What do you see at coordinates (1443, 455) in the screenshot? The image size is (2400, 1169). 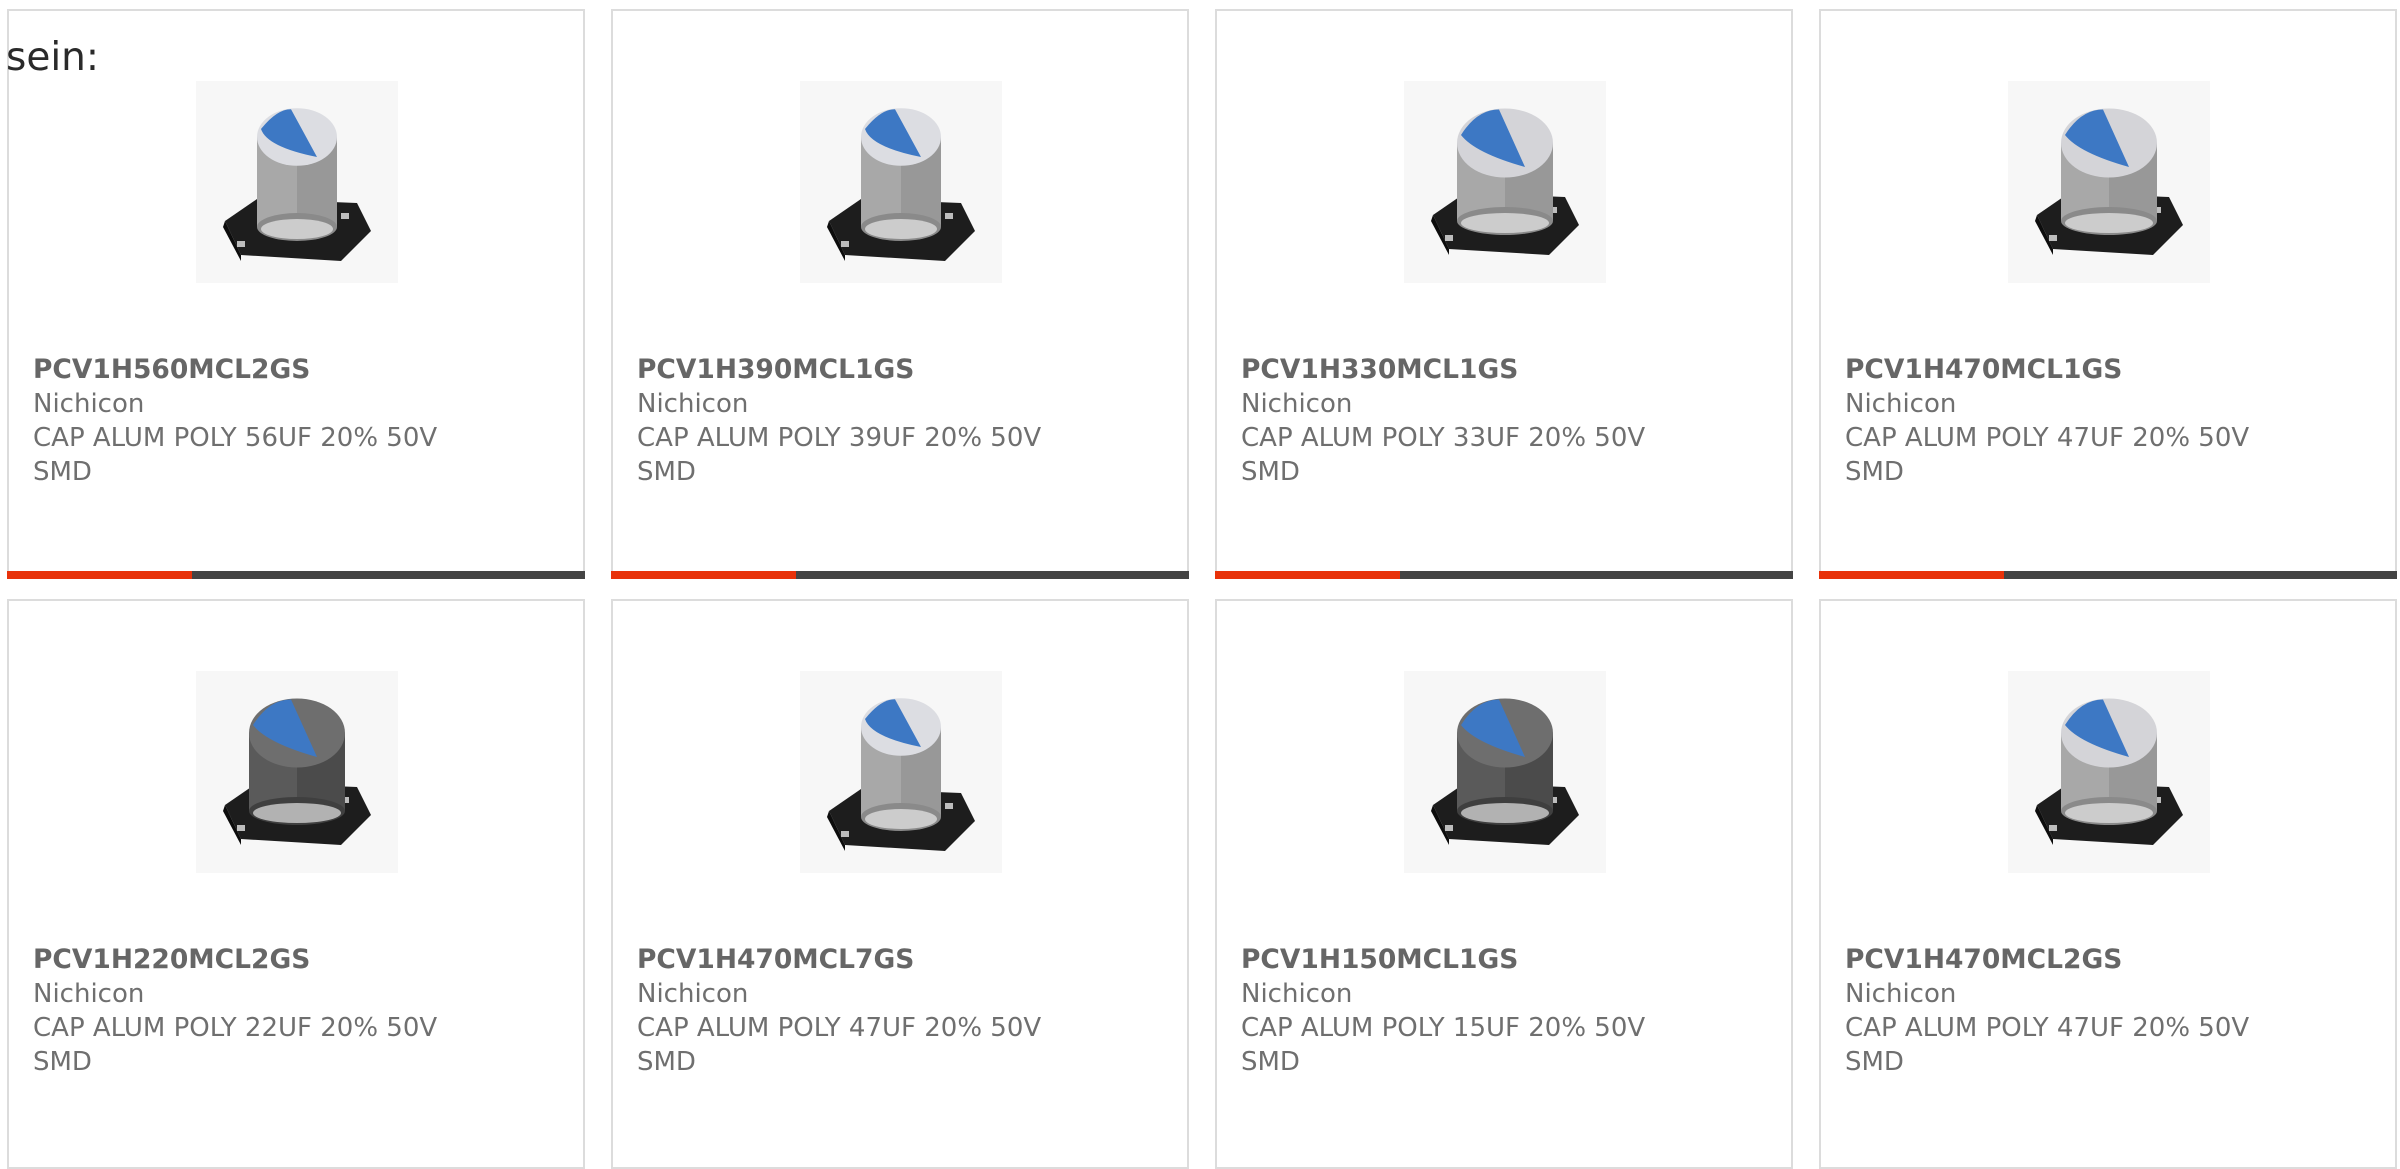 I see `description: CAP ALUM POLY 33UF 20% 50V SMD` at bounding box center [1443, 455].